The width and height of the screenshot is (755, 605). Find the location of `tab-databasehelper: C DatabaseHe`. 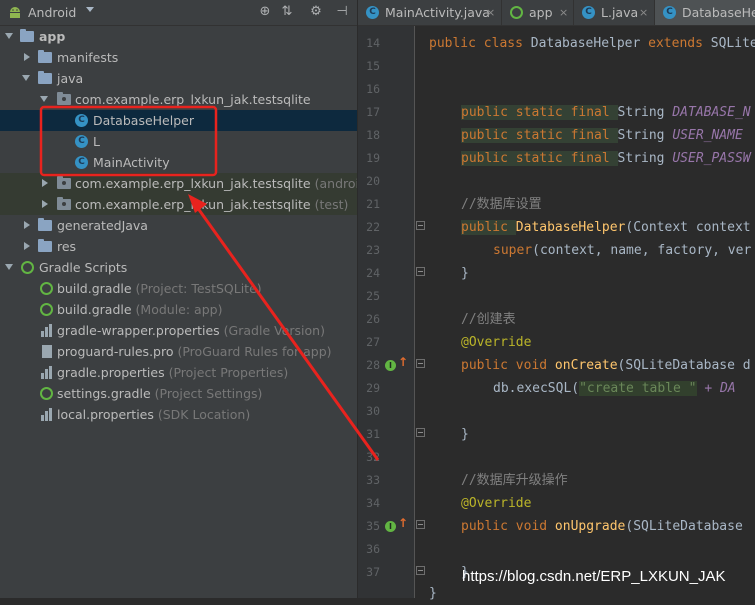

tab-databasehelper: C DatabaseHe is located at coordinates (705, 12).